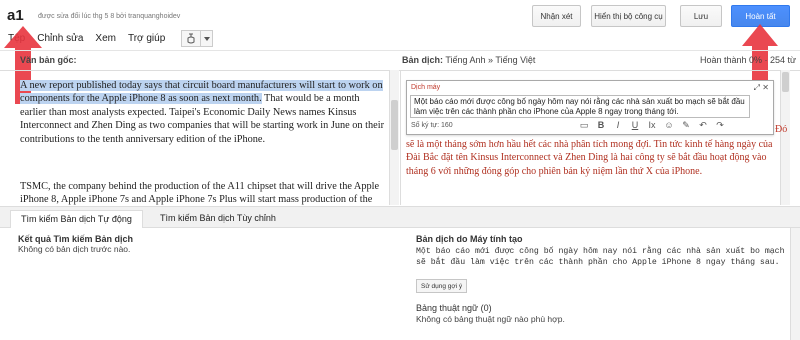 The height and width of the screenshot is (340, 800). I want to click on source-label: Văn bản gốc:, so click(48, 60).